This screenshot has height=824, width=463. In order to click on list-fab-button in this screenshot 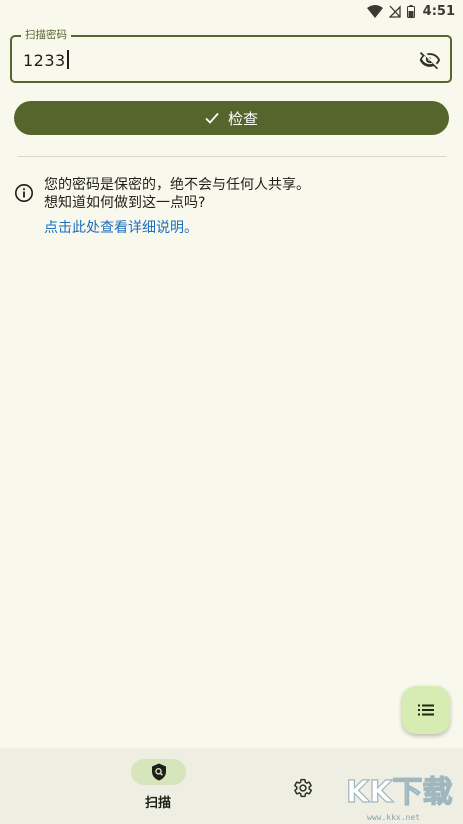, I will do `click(426, 710)`.